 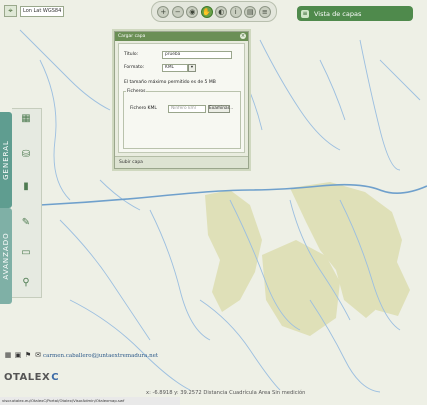 What do you see at coordinates (181, 36) in the screenshot?
I see `dialog-title: Cargar capa` at bounding box center [181, 36].